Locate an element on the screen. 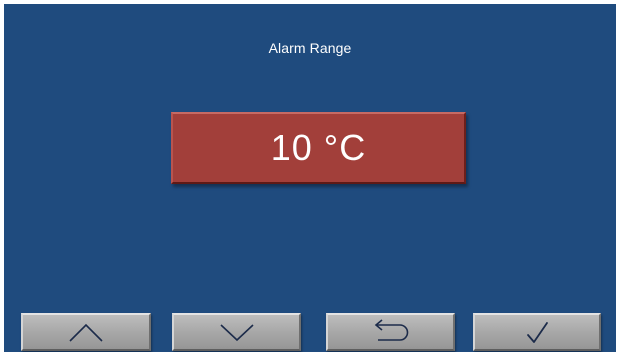 The height and width of the screenshot is (356, 620). increase-button is located at coordinates (86, 332).